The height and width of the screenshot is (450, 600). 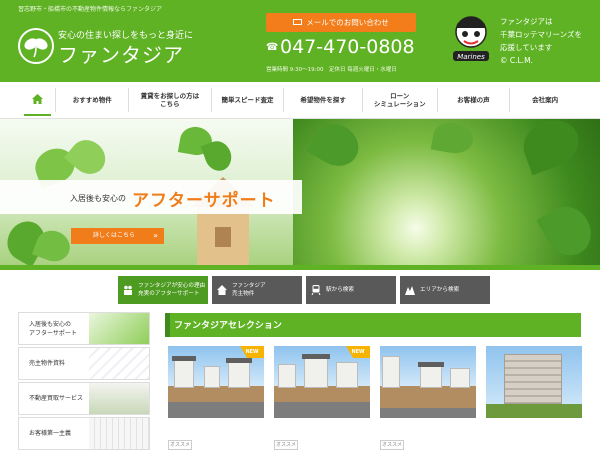 I want to click on feature-label: ファンタジア 売主物件, so click(x=249, y=290).